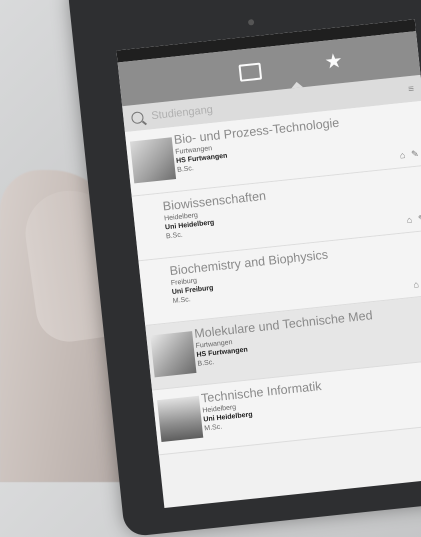 Image resolution: width=421 pixels, height=537 pixels. What do you see at coordinates (333, 61) in the screenshot?
I see `star-icon: ★` at bounding box center [333, 61].